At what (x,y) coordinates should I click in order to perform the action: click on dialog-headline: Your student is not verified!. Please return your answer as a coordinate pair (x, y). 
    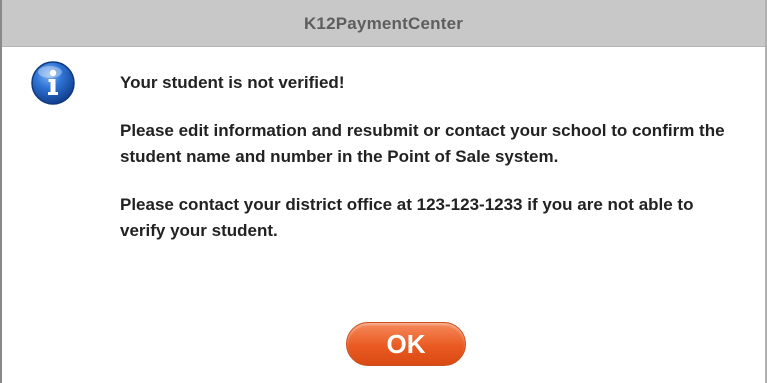
    Looking at the image, I should click on (232, 82).